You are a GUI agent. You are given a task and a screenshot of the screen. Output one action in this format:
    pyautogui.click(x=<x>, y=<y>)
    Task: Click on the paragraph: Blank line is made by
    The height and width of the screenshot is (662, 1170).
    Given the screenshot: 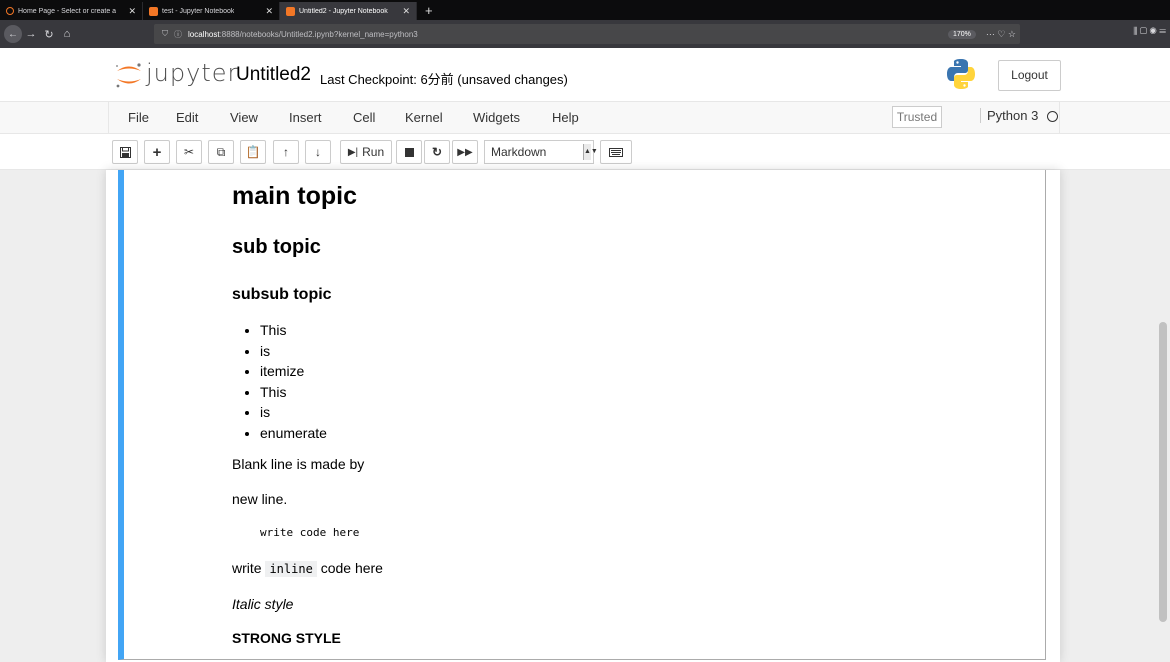 What is the action you would take?
    pyautogui.click(x=298, y=464)
    